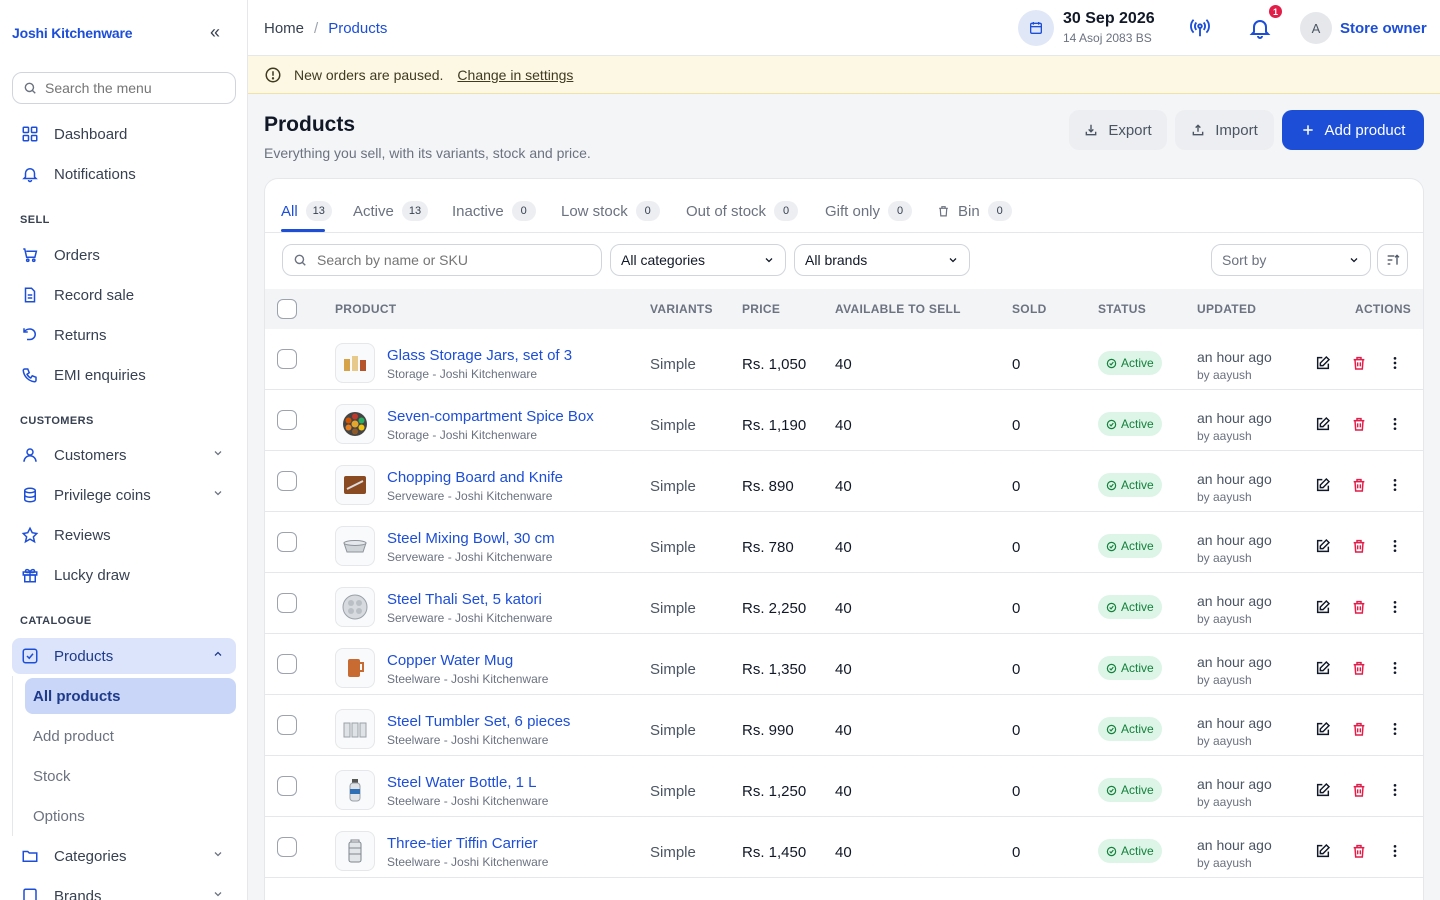 The image size is (1440, 900). Describe the element at coordinates (974, 211) in the screenshot. I see `tab-bin: Bin 0` at that location.